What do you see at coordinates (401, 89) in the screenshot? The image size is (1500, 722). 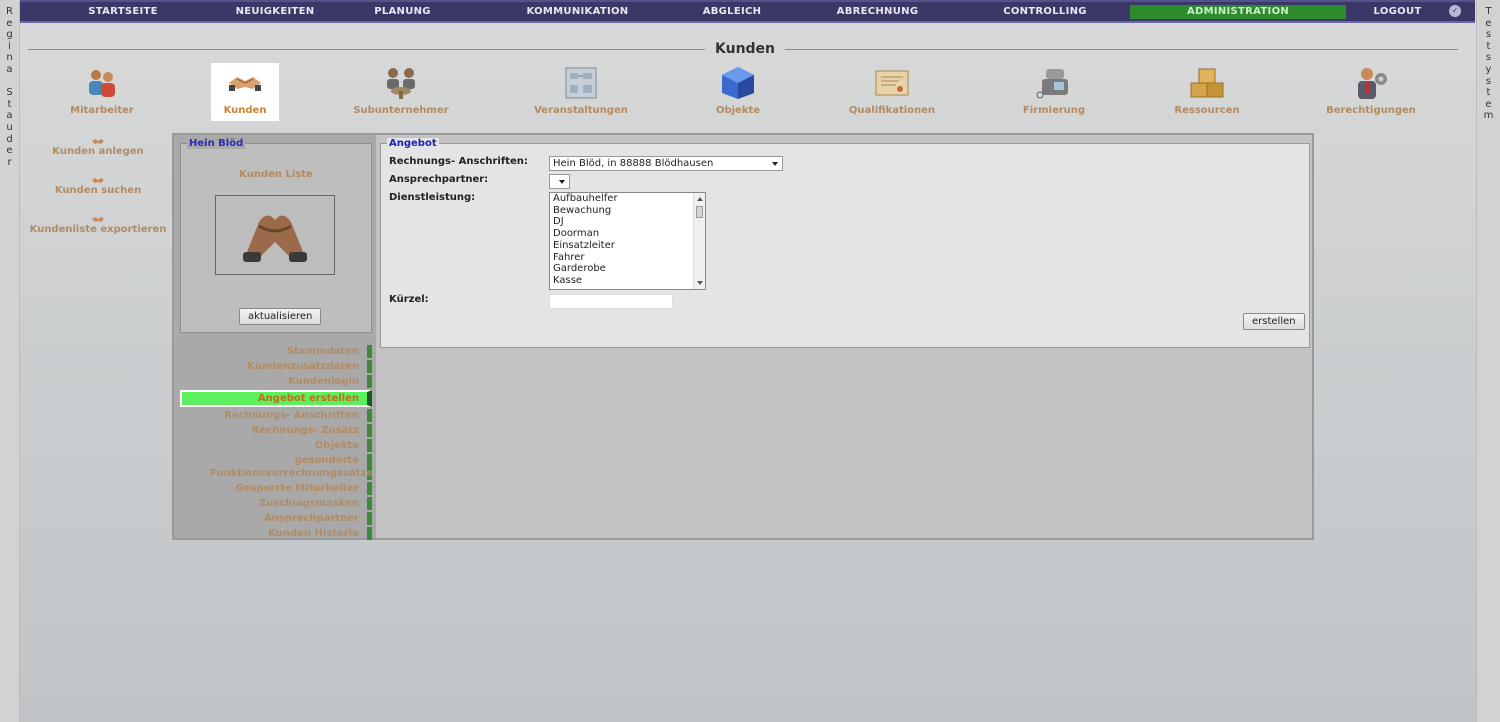 I see `module-subunternehmer: Subunternehmer` at bounding box center [401, 89].